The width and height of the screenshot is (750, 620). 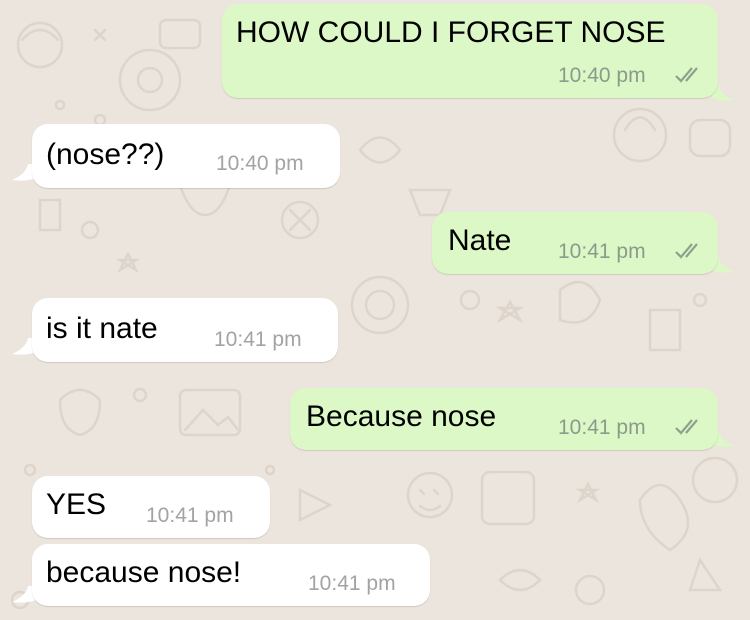 I want to click on message-text: Nate, so click(x=480, y=240).